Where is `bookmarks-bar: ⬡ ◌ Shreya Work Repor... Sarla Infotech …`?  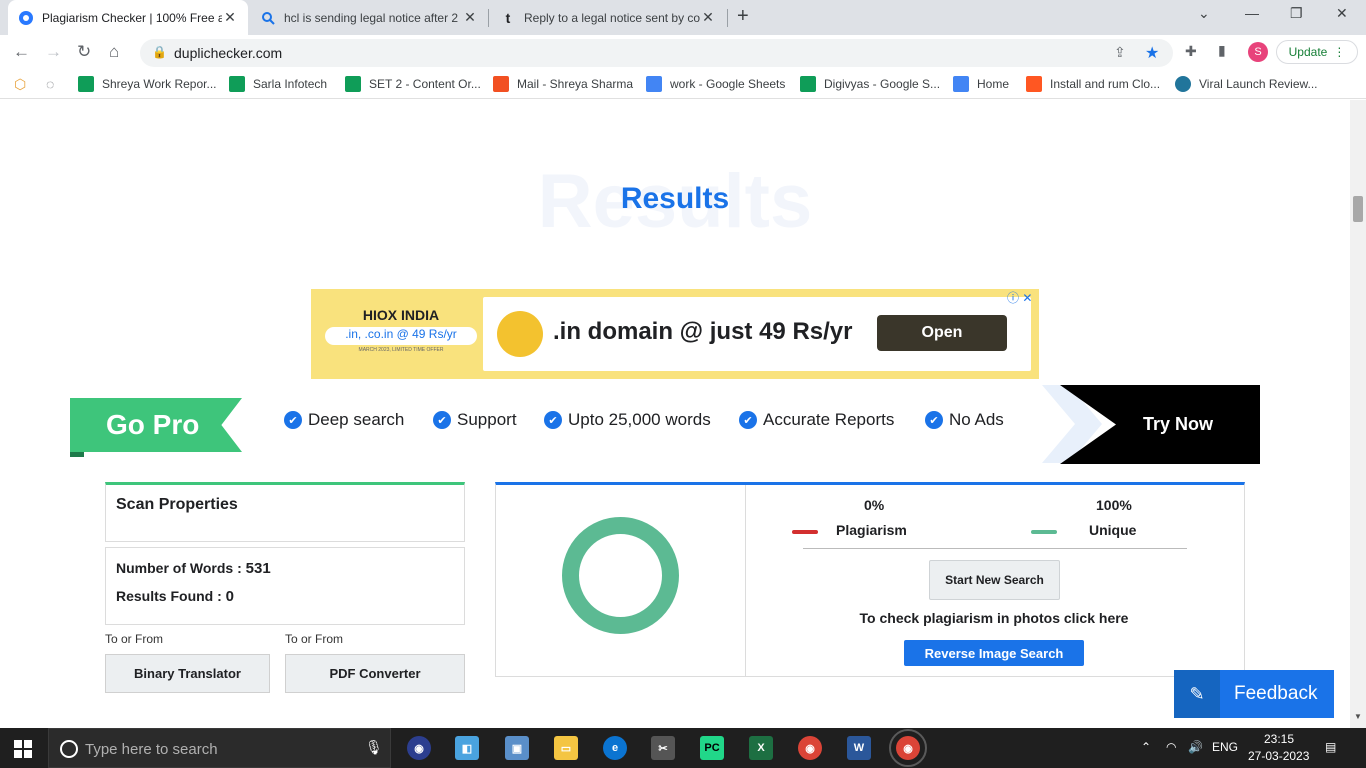
bookmarks-bar: ⬡ ◌ Shreya Work Repor... Sarla Infotech … is located at coordinates (683, 84).